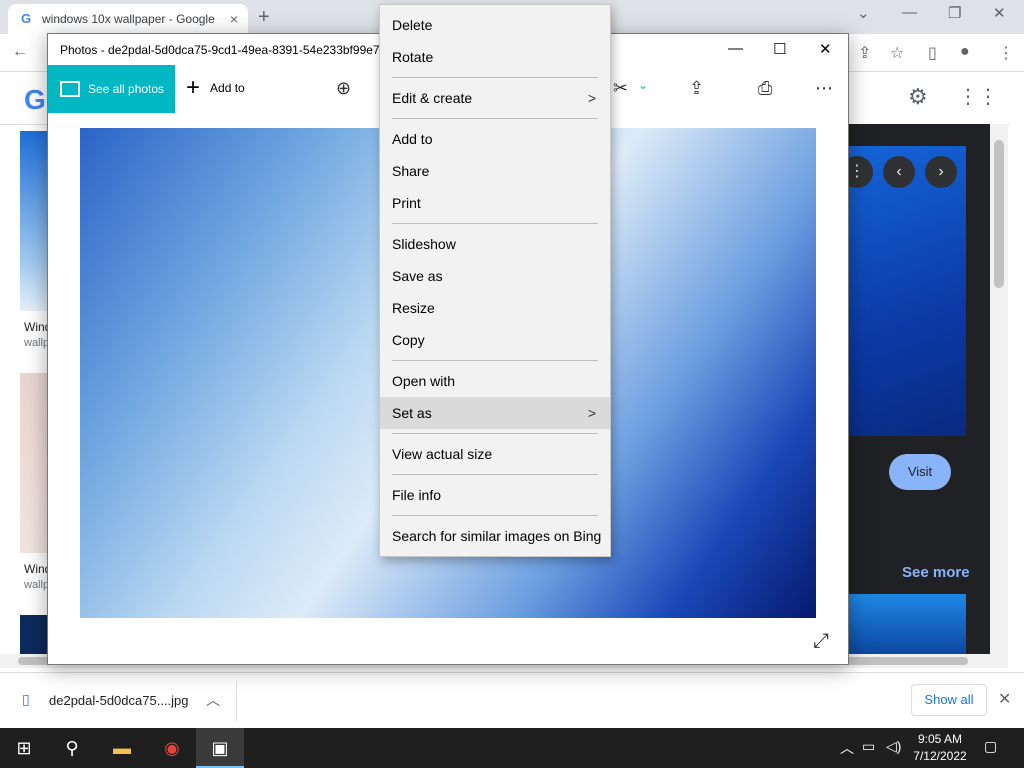  Describe the element at coordinates (126, 89) in the screenshot. I see `see-all-photos-label: See all photos` at that location.